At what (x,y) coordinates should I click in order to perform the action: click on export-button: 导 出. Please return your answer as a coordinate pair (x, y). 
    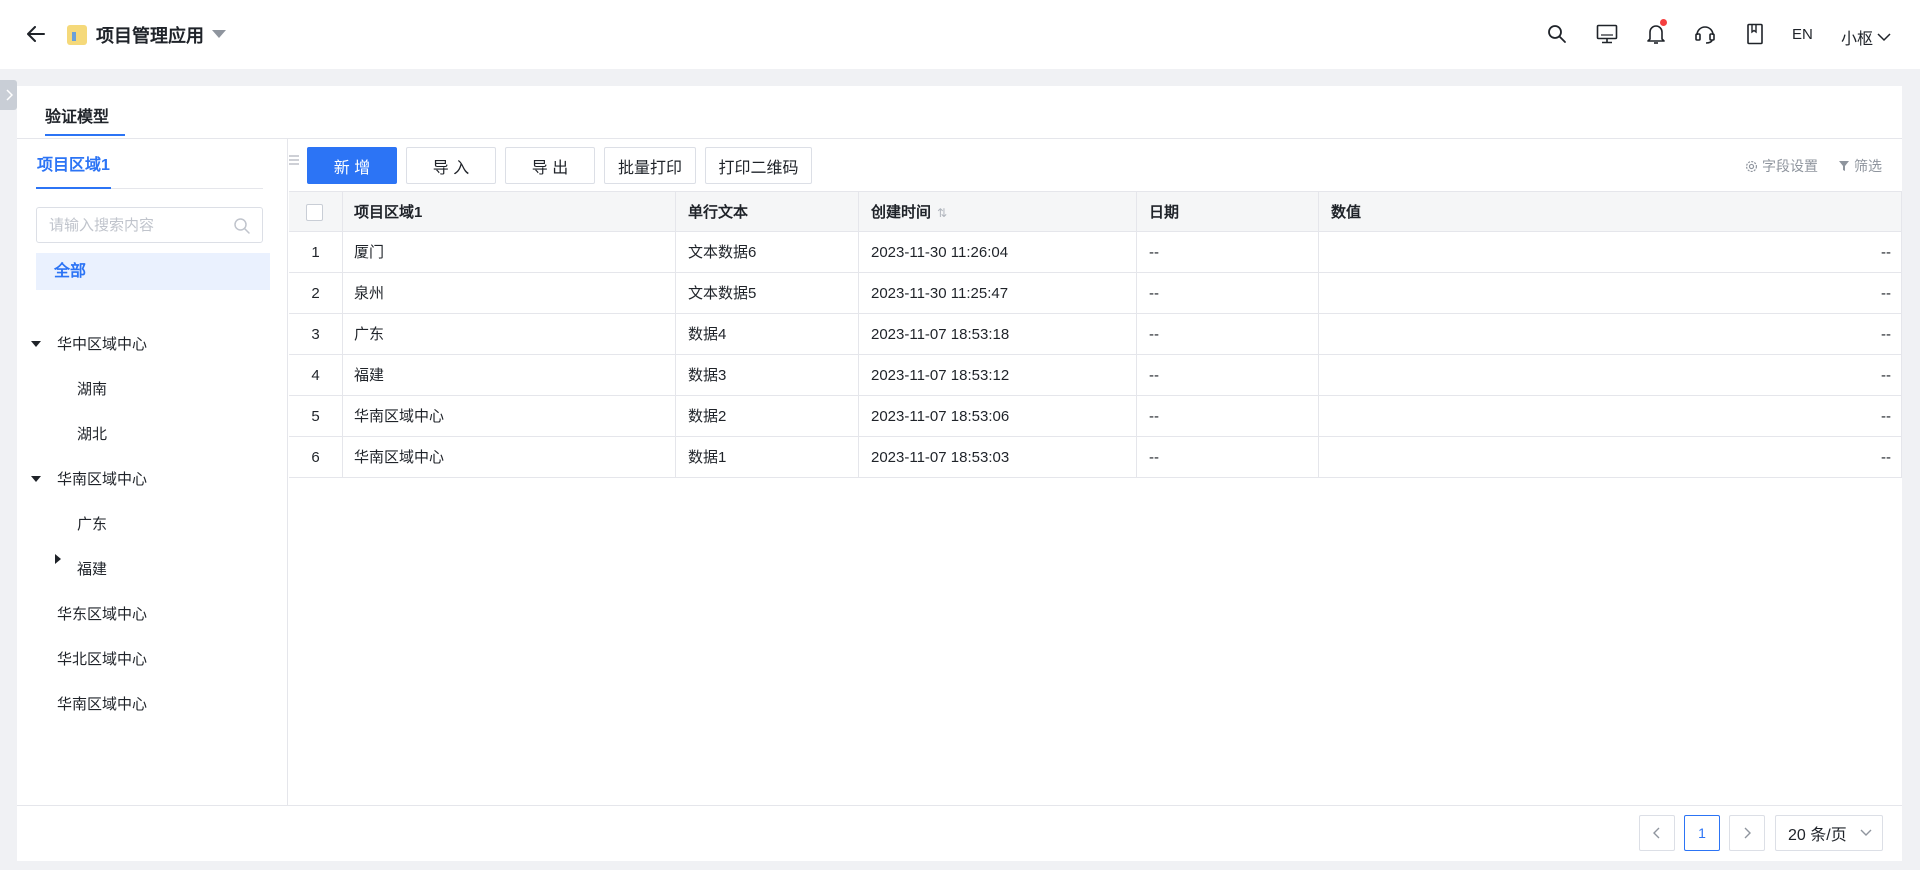
    Looking at the image, I should click on (550, 165).